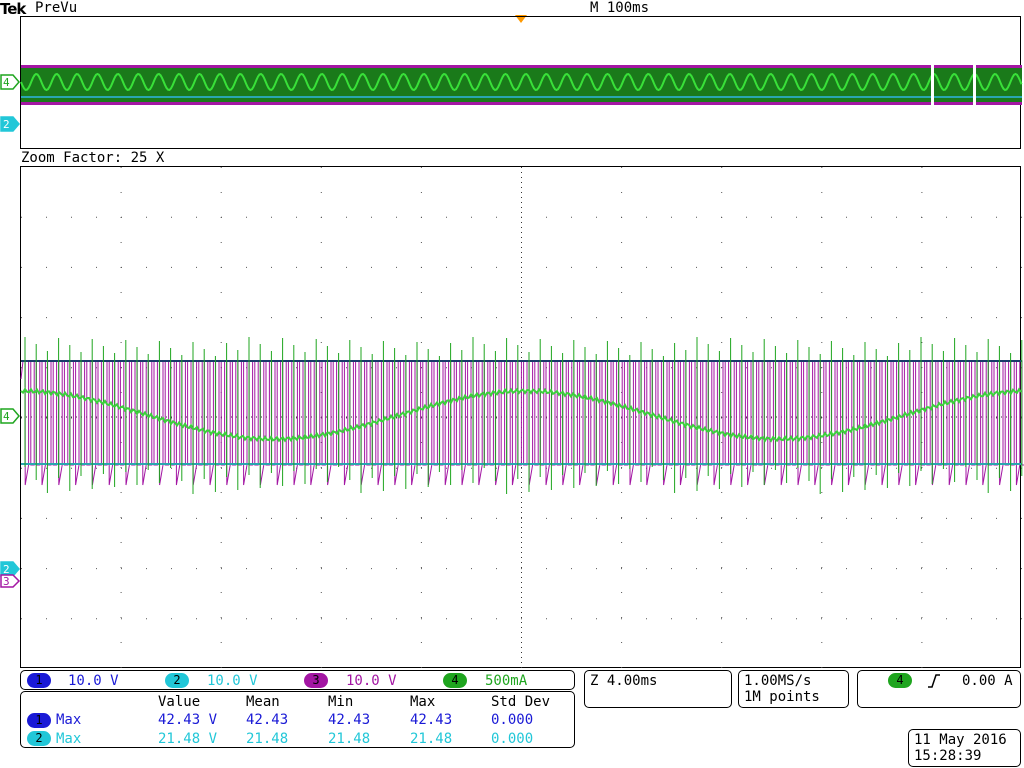 The width and height of the screenshot is (1024, 768). What do you see at coordinates (316, 680) in the screenshot?
I see `ch3-badge: 3` at bounding box center [316, 680].